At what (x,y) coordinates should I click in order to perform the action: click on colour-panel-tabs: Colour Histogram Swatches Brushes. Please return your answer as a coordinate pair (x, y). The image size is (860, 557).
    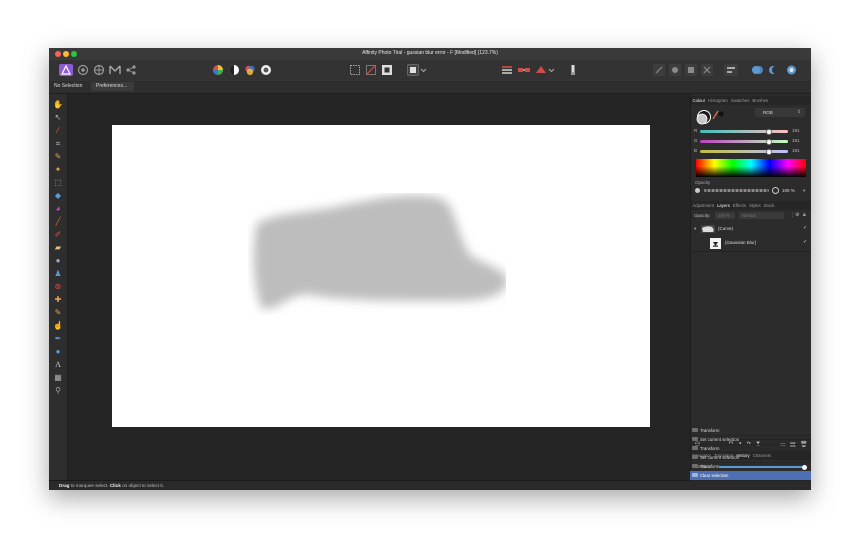
    Looking at the image, I should click on (751, 100).